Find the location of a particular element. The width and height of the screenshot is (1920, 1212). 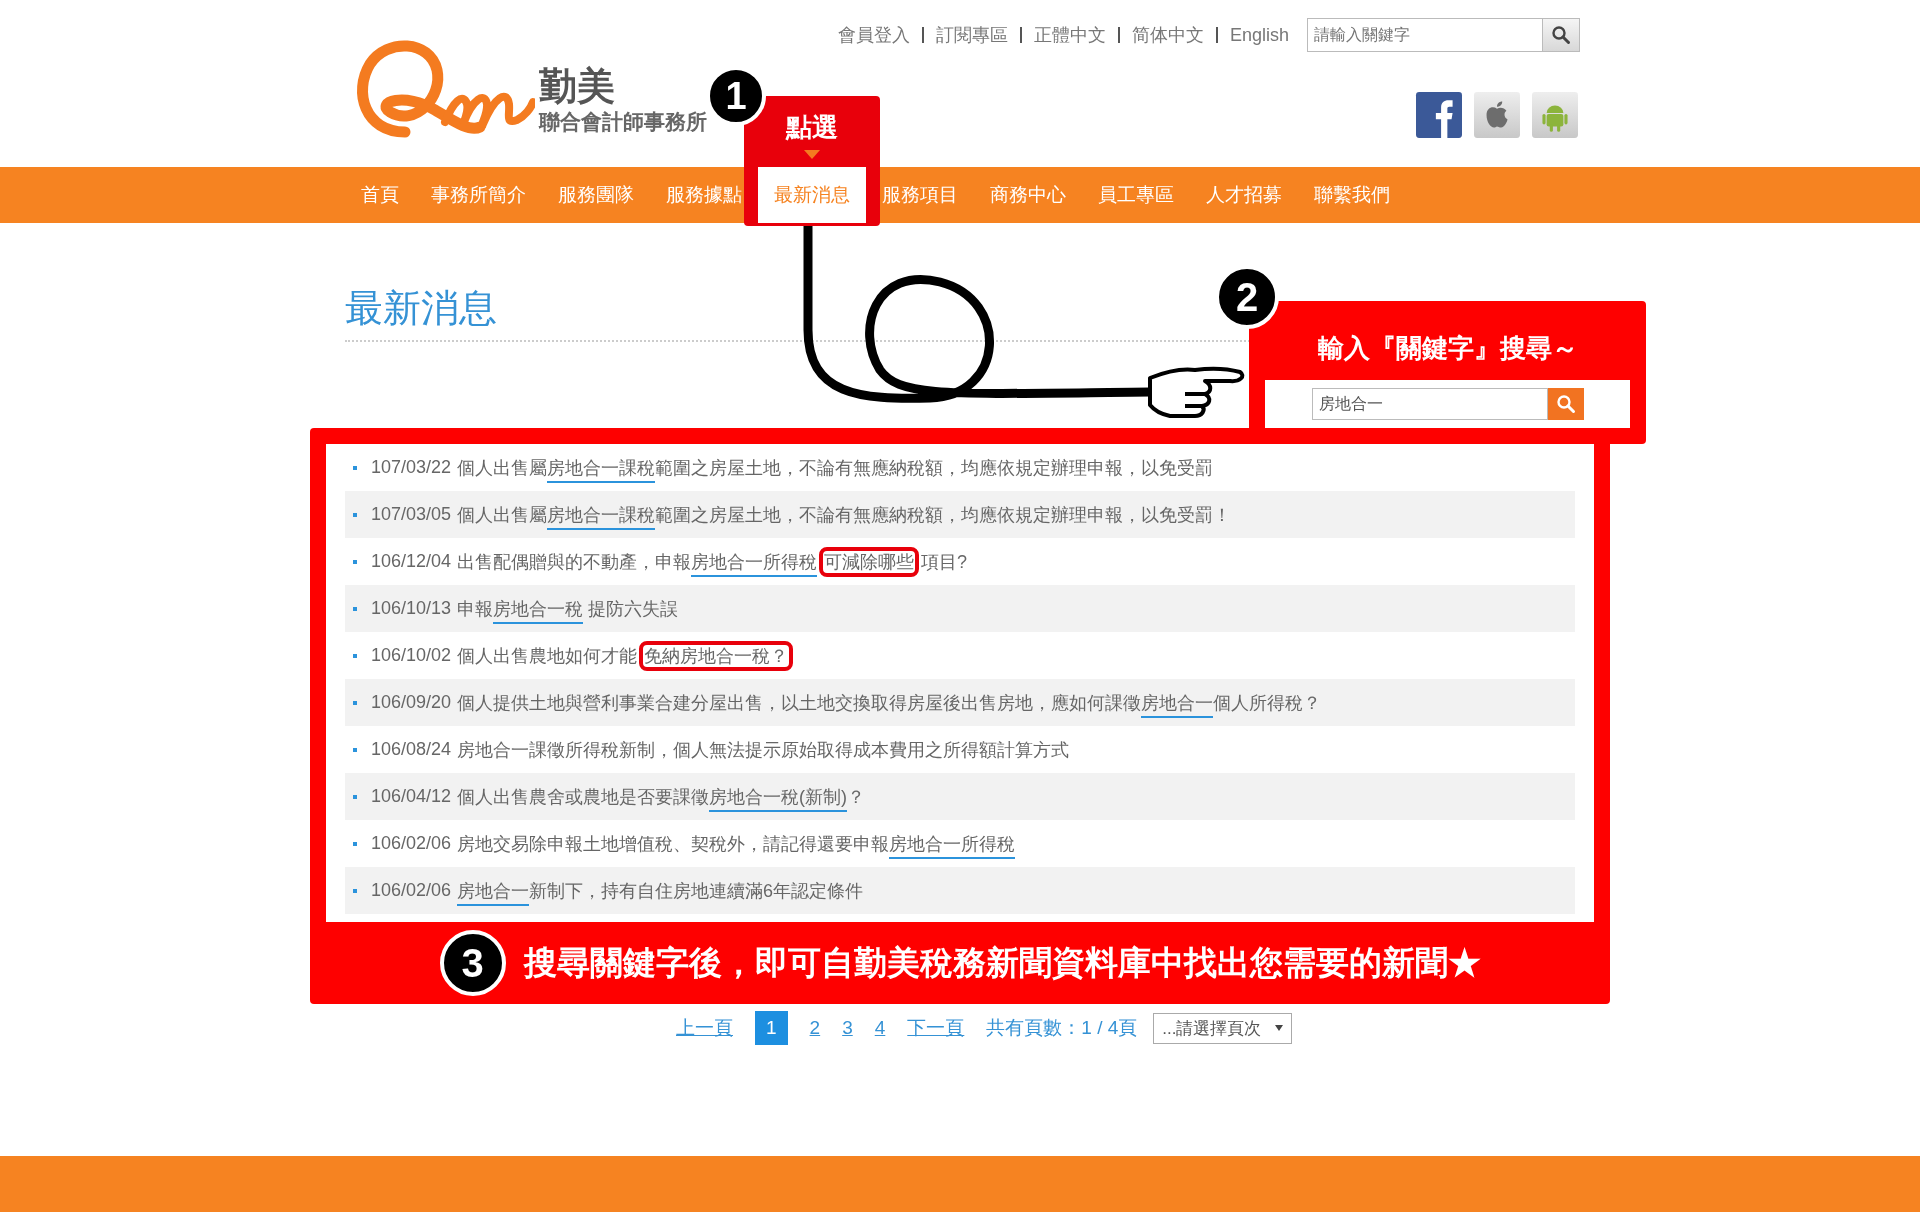

apple-icon is located at coordinates (1497, 115).